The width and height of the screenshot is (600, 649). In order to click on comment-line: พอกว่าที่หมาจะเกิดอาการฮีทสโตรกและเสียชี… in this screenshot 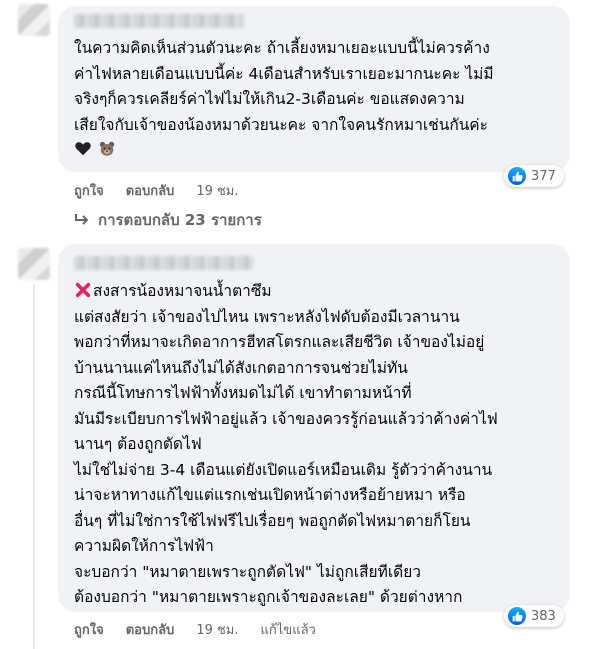, I will do `click(279, 342)`.